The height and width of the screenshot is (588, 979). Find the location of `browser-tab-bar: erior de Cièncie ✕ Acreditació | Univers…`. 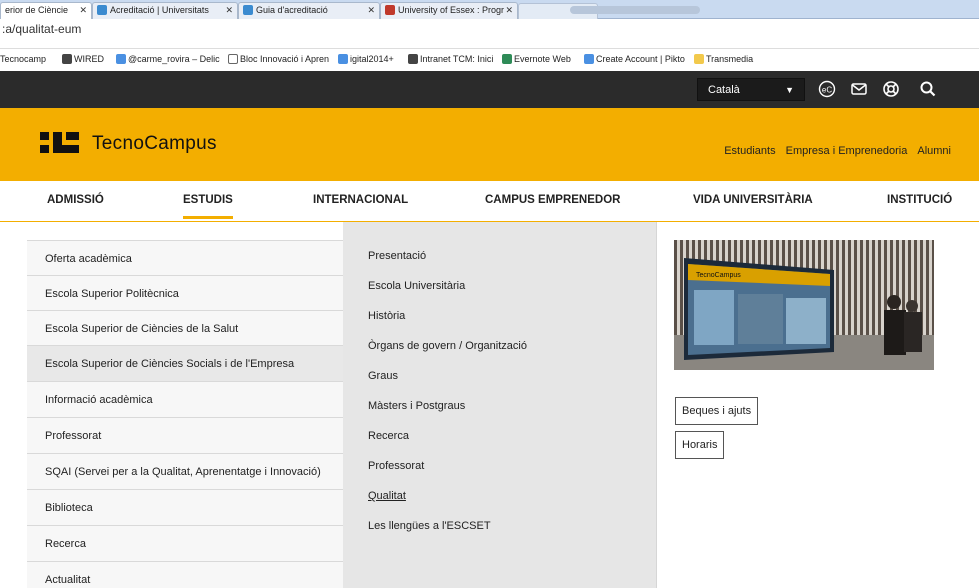

browser-tab-bar: erior de Cièncie ✕ Acreditació | Univers… is located at coordinates (489, 9).